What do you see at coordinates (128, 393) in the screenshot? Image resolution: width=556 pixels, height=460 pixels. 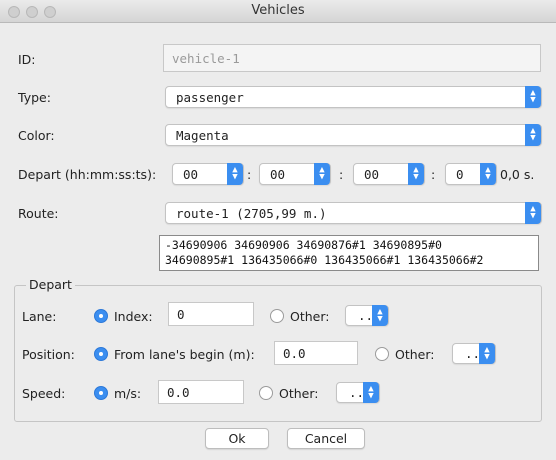 I see `speed-ms-label: m/s:` at bounding box center [128, 393].